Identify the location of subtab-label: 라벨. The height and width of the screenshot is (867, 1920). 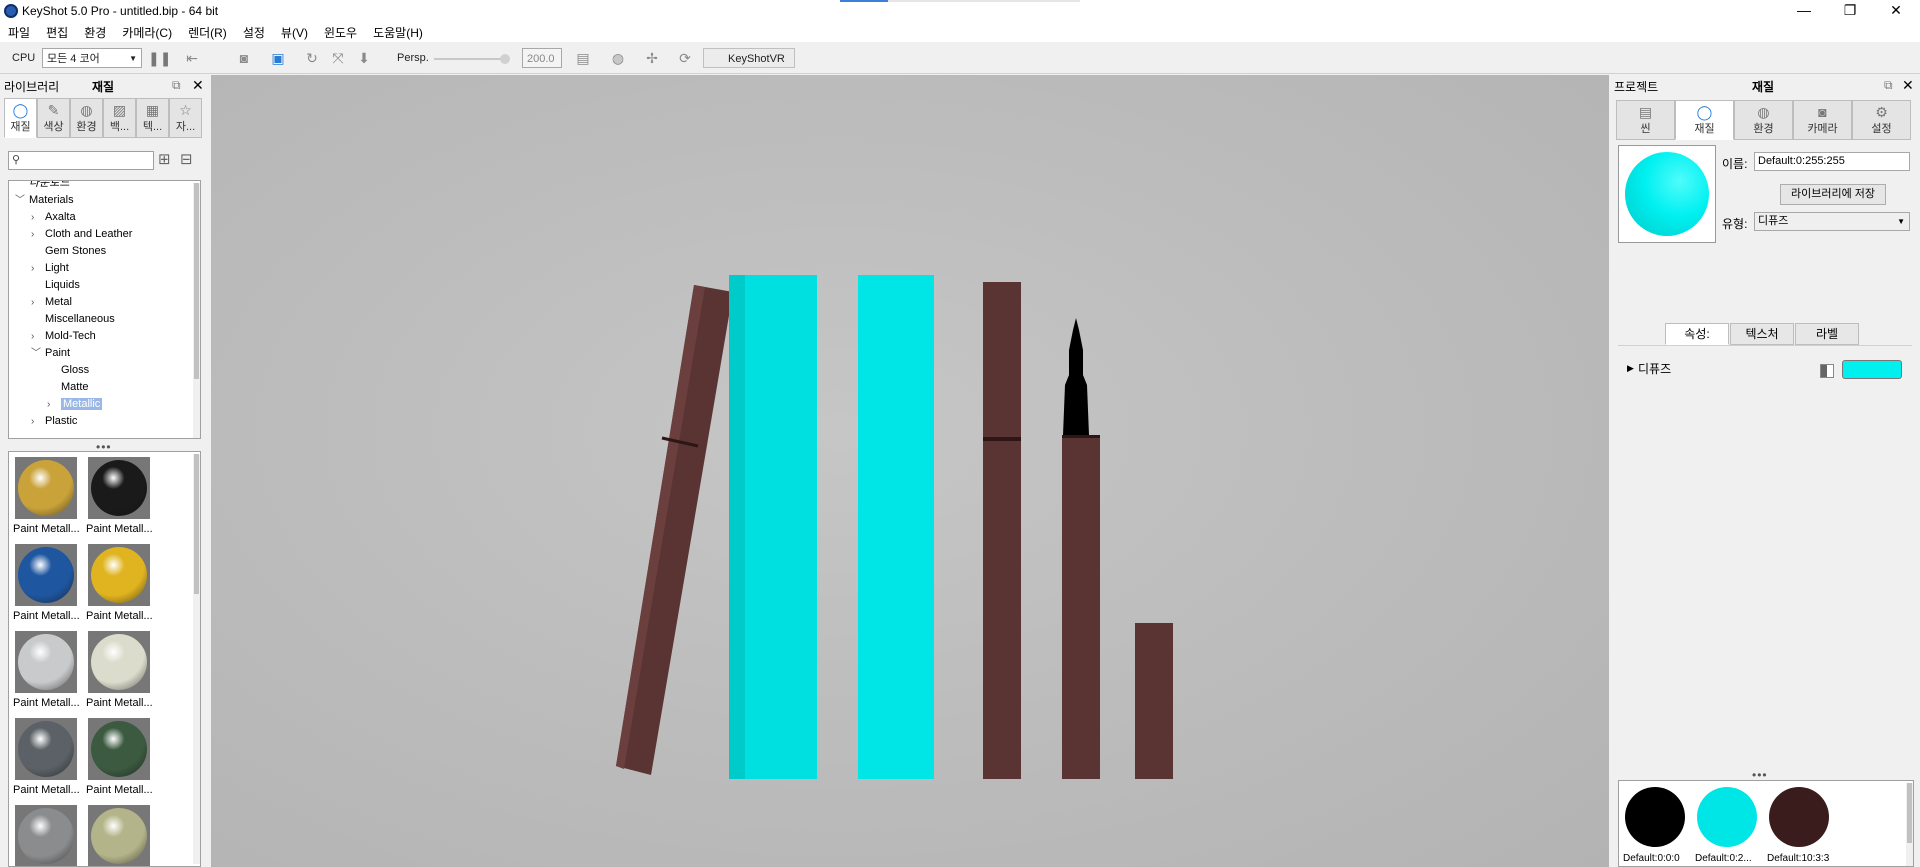
(1827, 334).